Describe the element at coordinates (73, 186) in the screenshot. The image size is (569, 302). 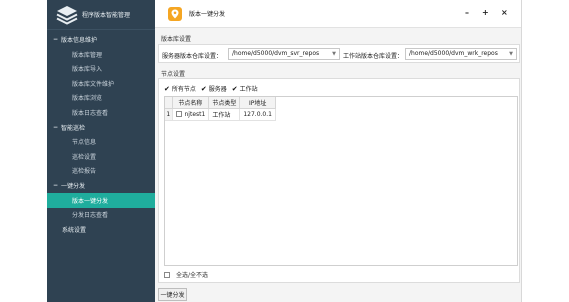
I see `nav-group-label: 一键分发` at that location.